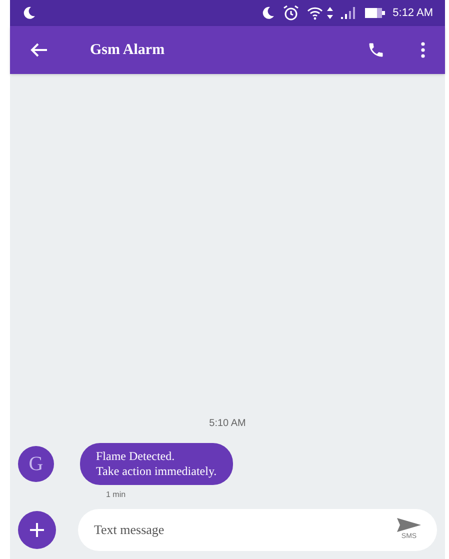 This screenshot has height=559, width=449. Describe the element at coordinates (329, 13) in the screenshot. I see `data-arrows-icon` at that location.